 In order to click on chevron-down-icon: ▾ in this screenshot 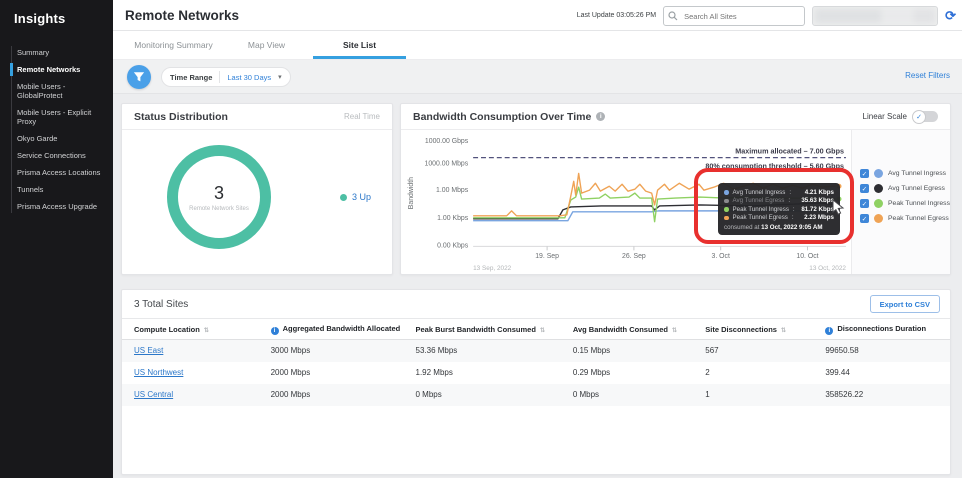, I will do `click(280, 77)`.